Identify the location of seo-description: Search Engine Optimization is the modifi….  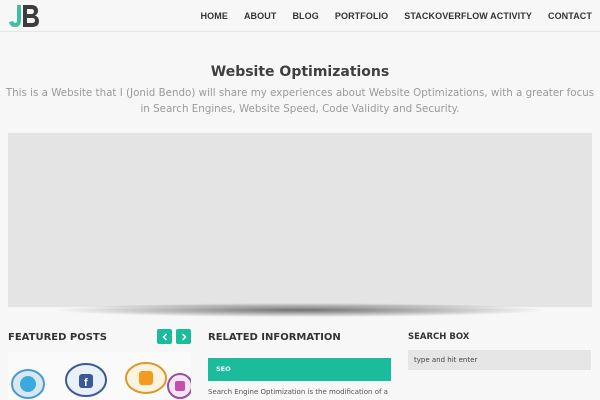
(298, 392).